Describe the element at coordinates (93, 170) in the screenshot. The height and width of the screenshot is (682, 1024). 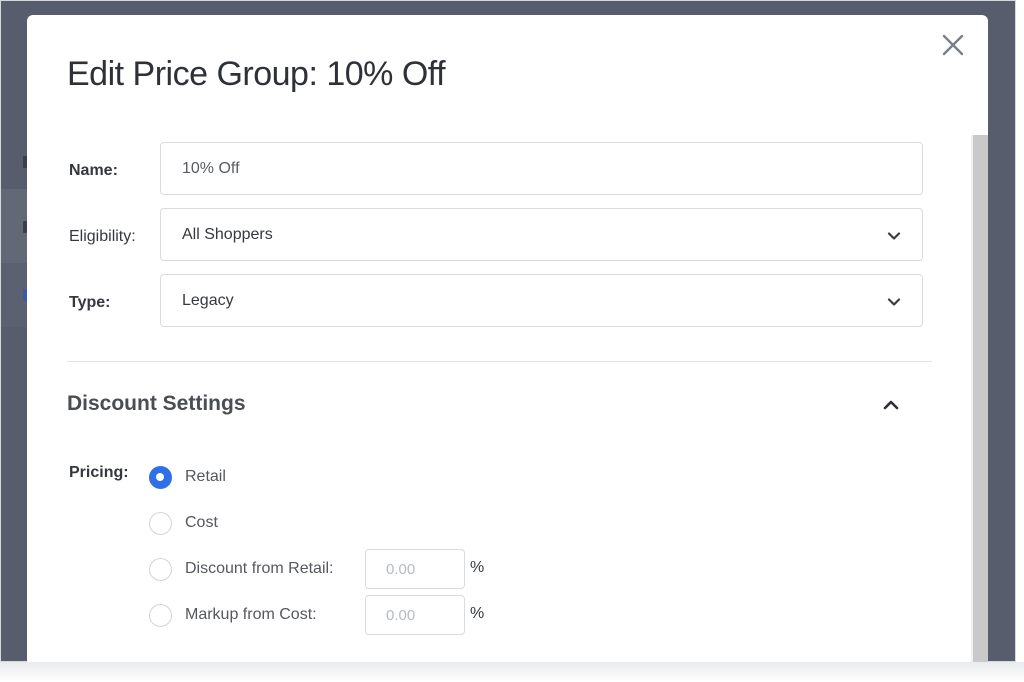
I see `name-label: Name:` at that location.